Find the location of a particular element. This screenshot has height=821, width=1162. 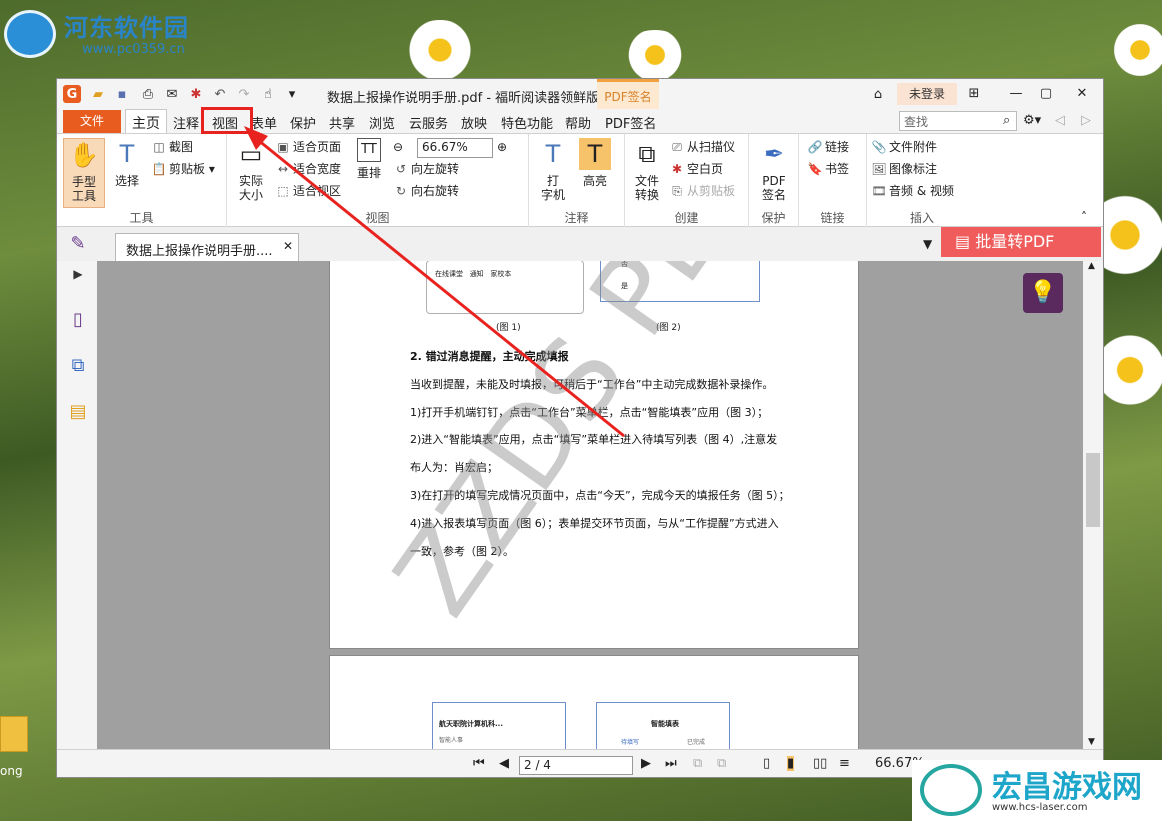

zoom-select: 66.67% is located at coordinates (455, 148).